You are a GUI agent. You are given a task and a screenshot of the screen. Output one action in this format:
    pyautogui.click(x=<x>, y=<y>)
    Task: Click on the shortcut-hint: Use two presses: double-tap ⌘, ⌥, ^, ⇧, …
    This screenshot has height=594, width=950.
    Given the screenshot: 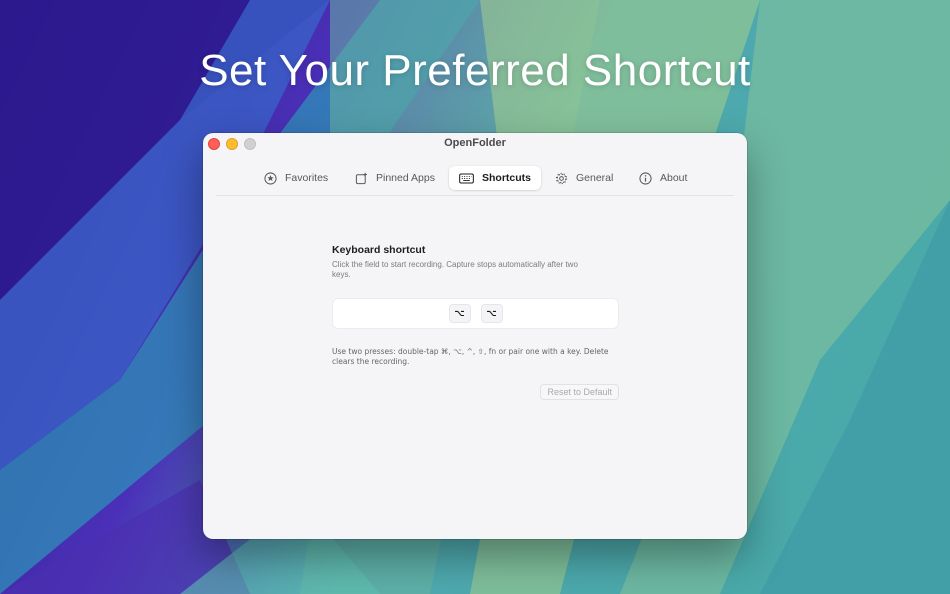 What is the action you would take?
    pyautogui.click(x=470, y=356)
    